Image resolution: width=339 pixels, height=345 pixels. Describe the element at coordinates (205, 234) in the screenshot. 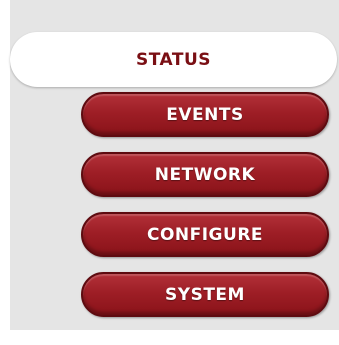

I see `configure-button: CONFIGURE` at that location.